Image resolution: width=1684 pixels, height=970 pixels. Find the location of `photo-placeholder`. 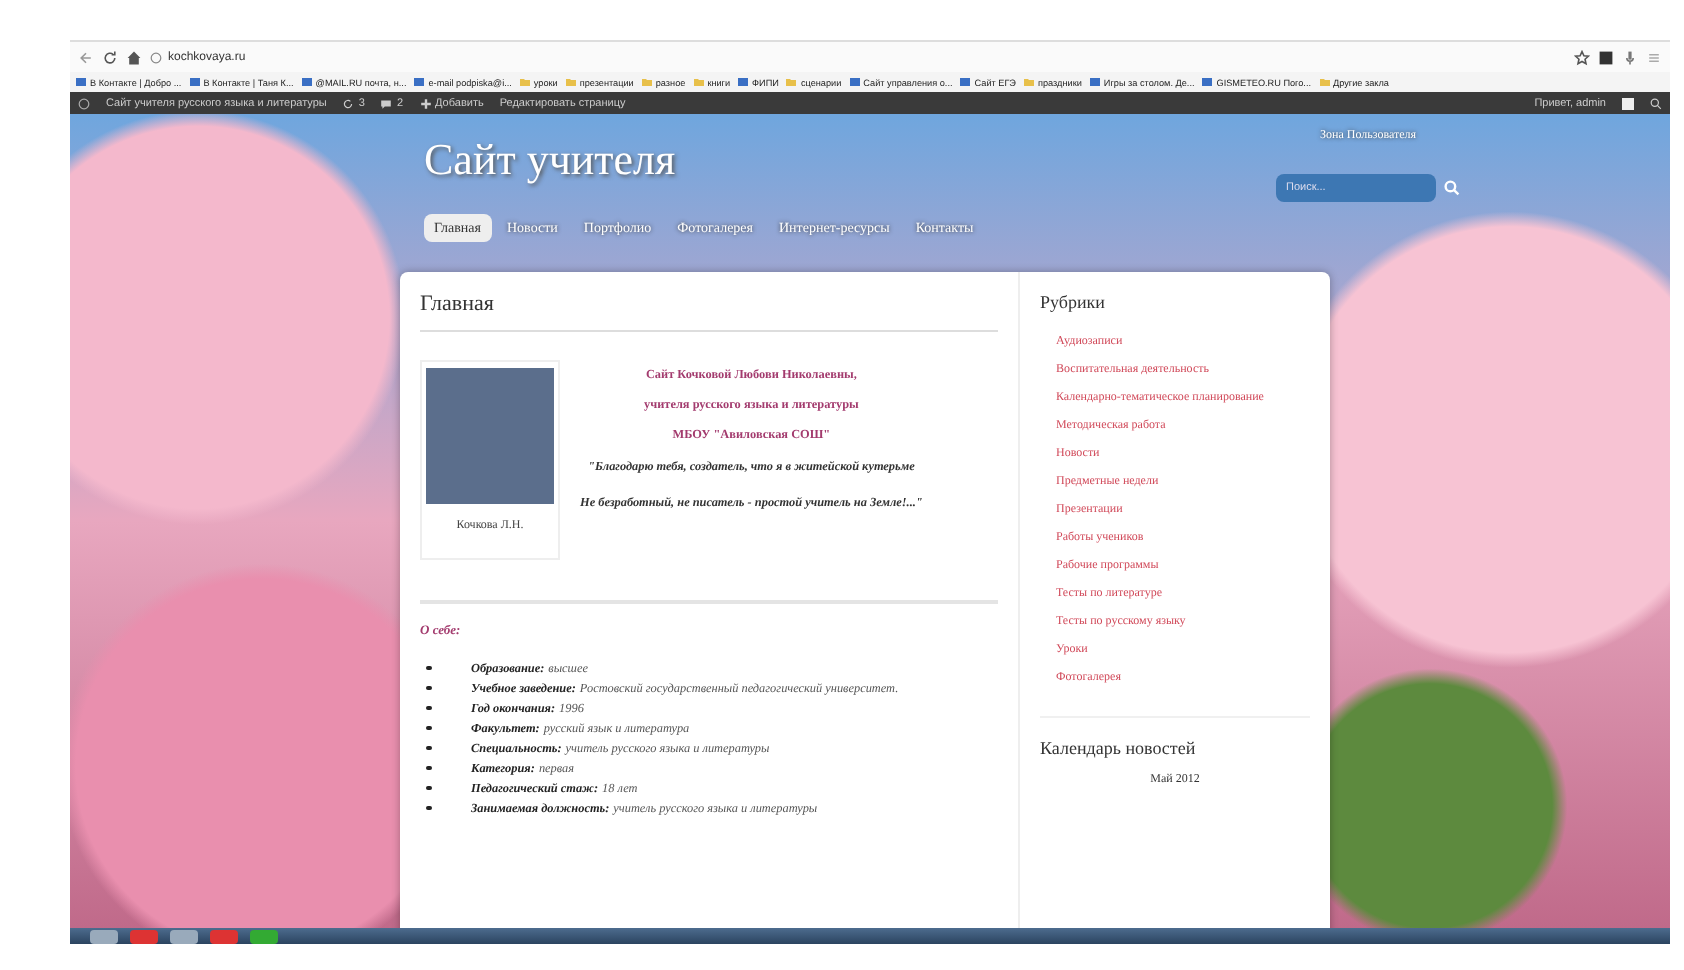

photo-placeholder is located at coordinates (490, 436).